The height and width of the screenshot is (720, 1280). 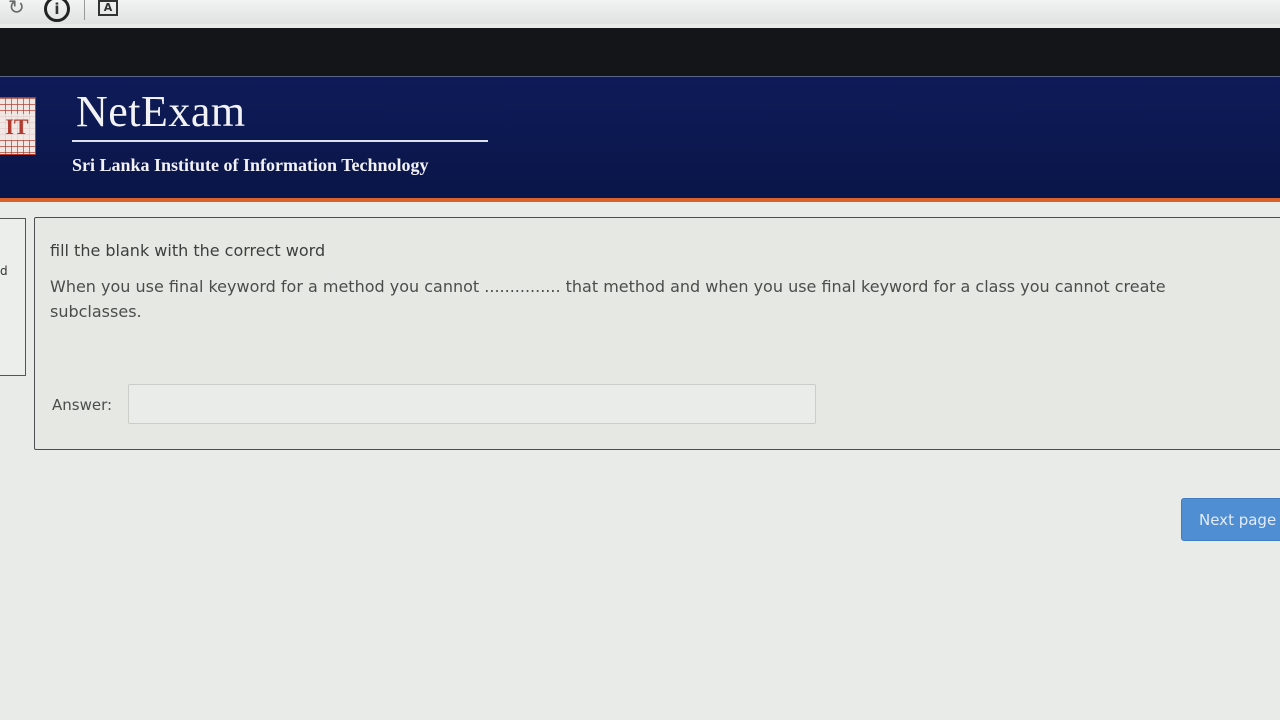 What do you see at coordinates (280, 141) in the screenshot?
I see `brand-underline` at bounding box center [280, 141].